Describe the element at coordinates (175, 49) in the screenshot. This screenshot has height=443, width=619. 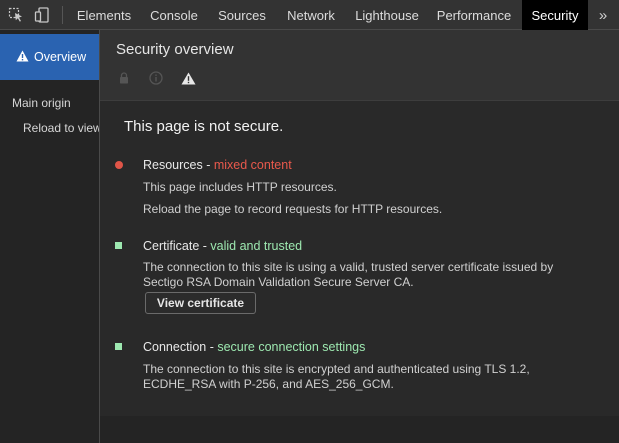
I see `page-title: Security overview` at that location.